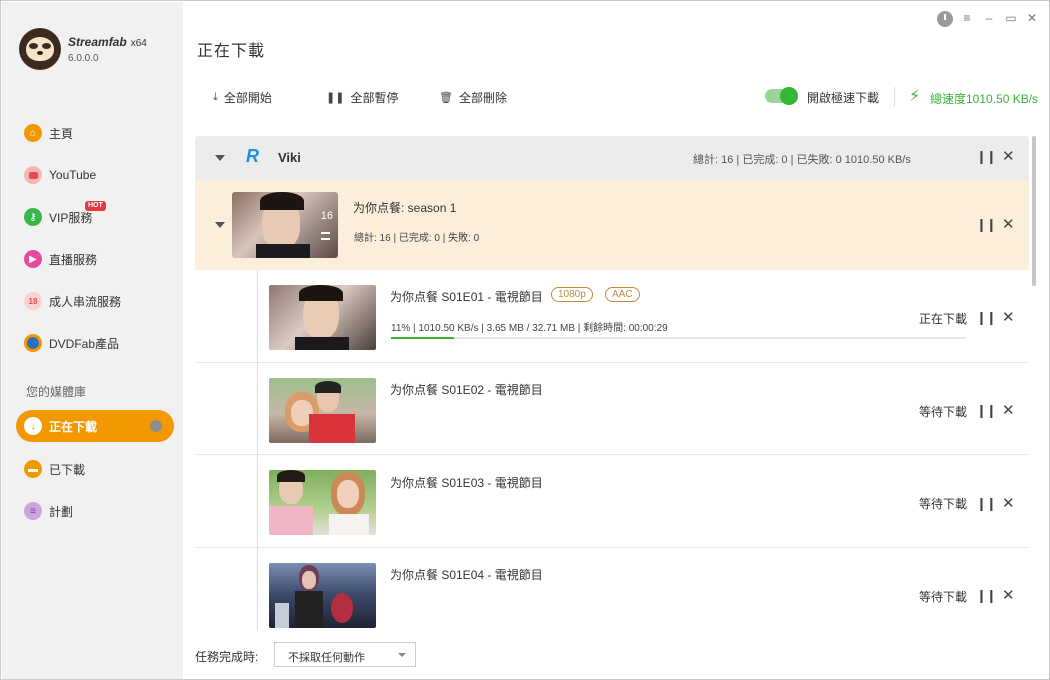 This screenshot has width=1050, height=680. What do you see at coordinates (85, 301) in the screenshot?
I see `sidebar-item-label: 成人串流服務` at bounding box center [85, 301].